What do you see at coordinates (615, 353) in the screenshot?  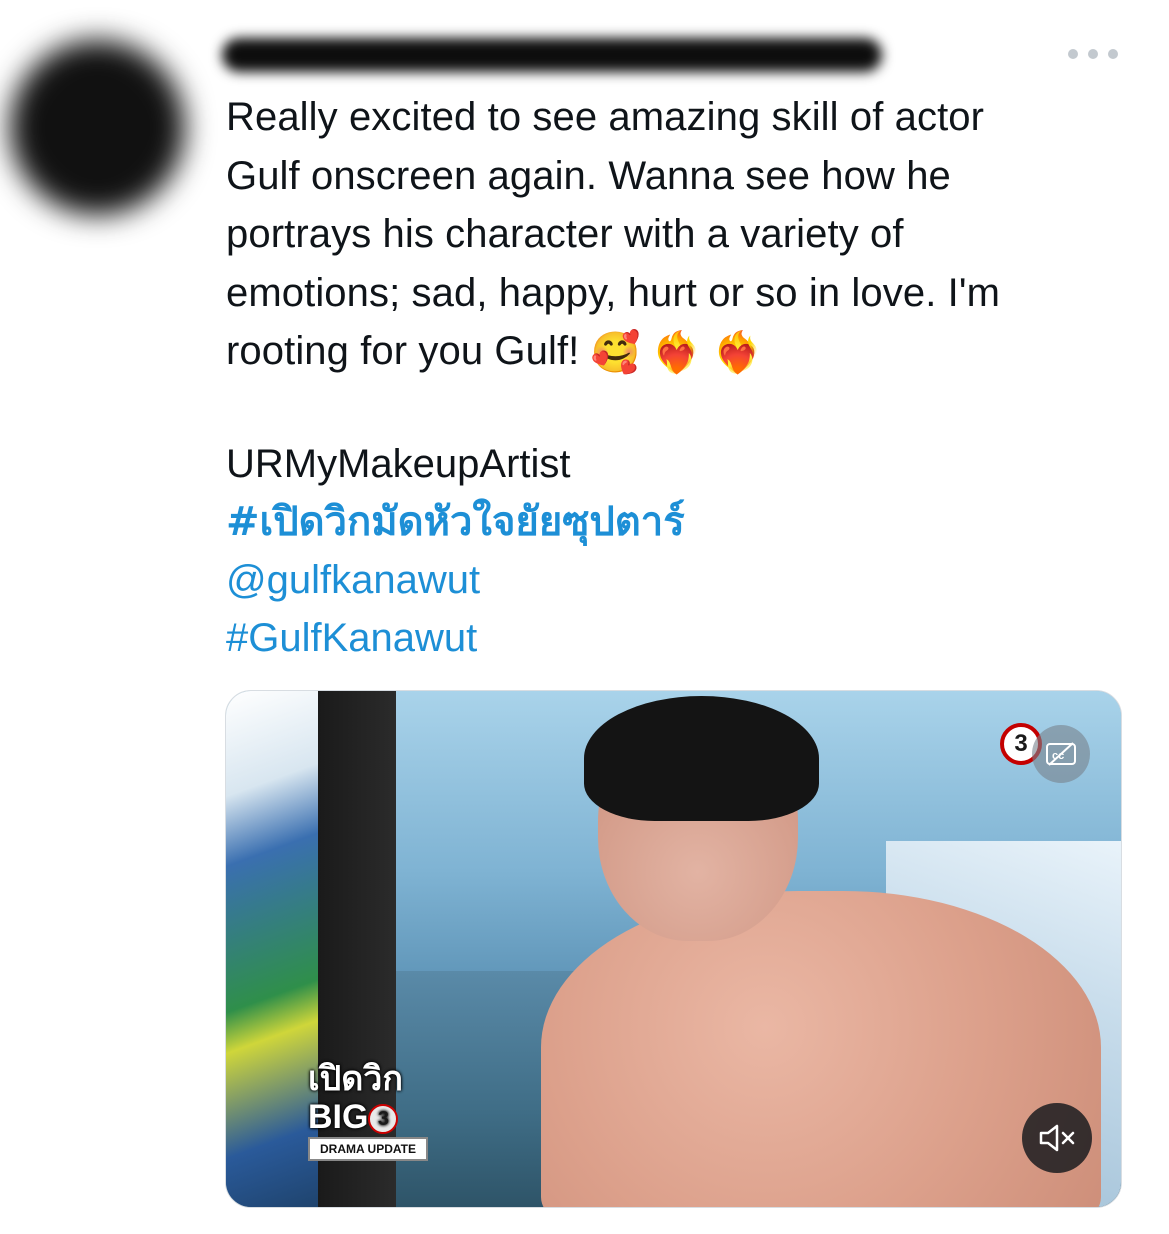 I see `smiling-face-with-hearts-emoji: 🥰` at bounding box center [615, 353].